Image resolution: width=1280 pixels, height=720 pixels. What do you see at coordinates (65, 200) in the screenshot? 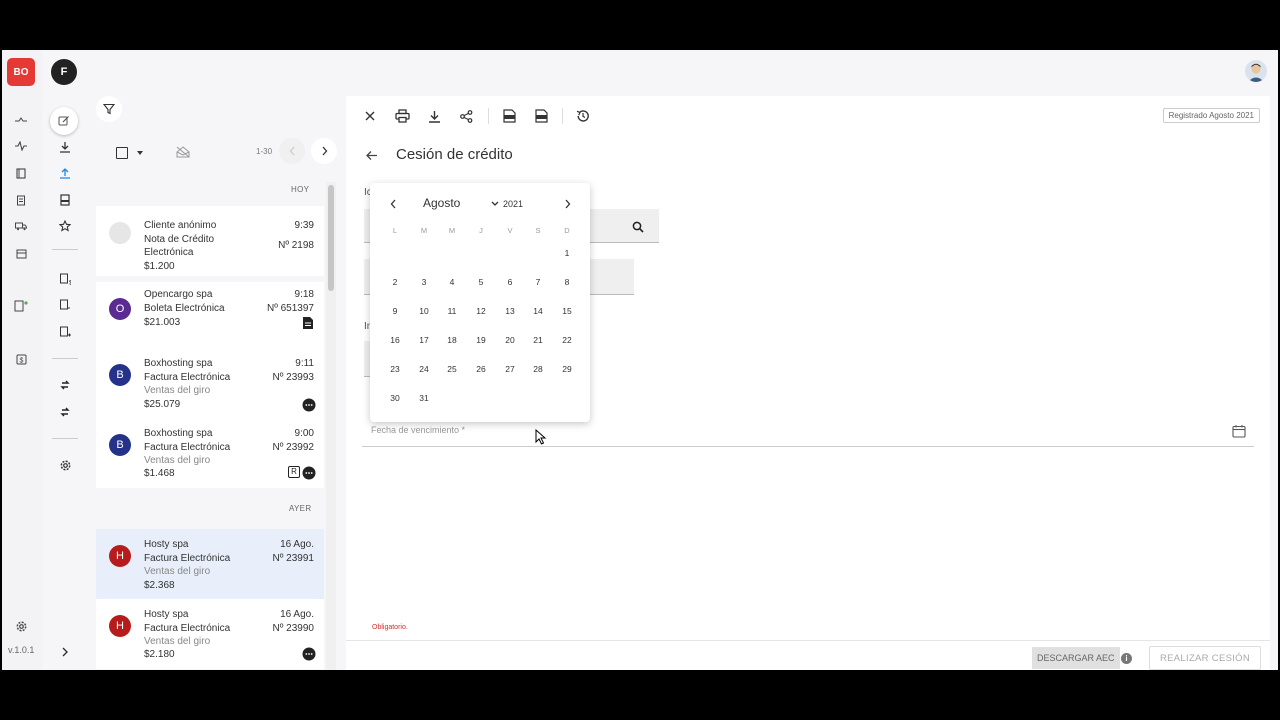
I see `archive-icon` at bounding box center [65, 200].